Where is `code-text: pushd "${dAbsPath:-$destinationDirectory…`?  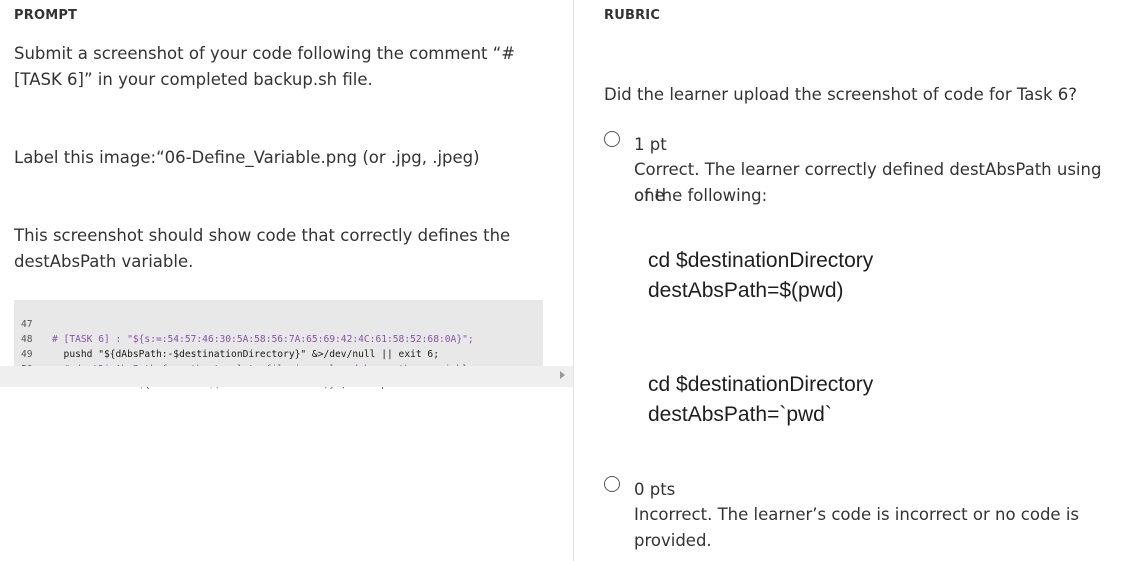 code-text: pushd "${dAbsPath:-$destinationDirectory… is located at coordinates (245, 354).